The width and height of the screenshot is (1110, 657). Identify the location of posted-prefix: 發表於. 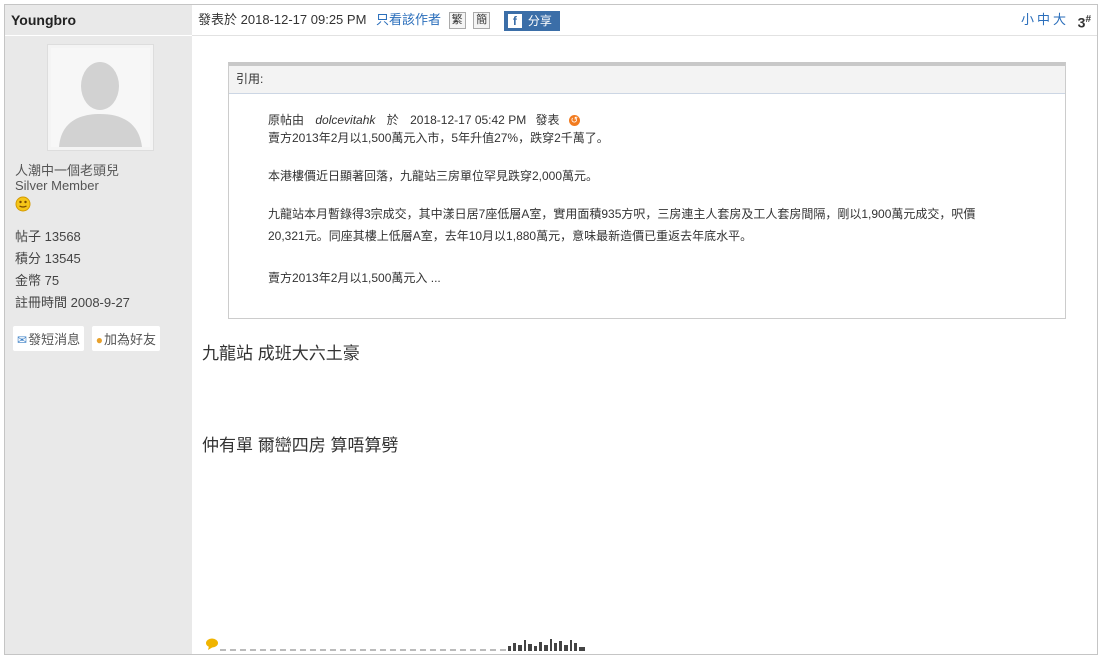
(218, 19).